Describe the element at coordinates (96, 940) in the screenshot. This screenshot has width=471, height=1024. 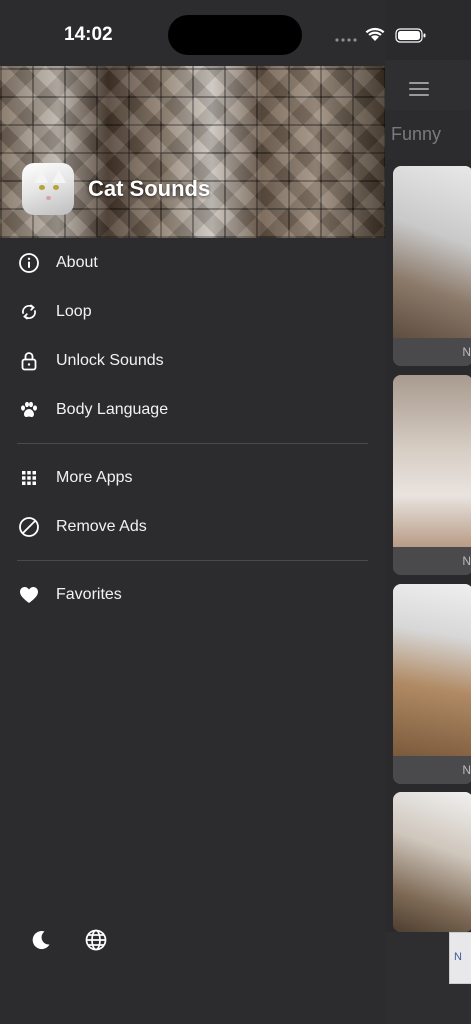
I see `globe-icon` at that location.